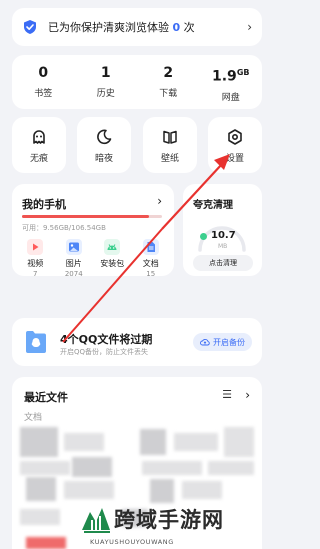 The image size is (320, 549). What do you see at coordinates (39, 137) in the screenshot?
I see `ghost-icon` at bounding box center [39, 137].